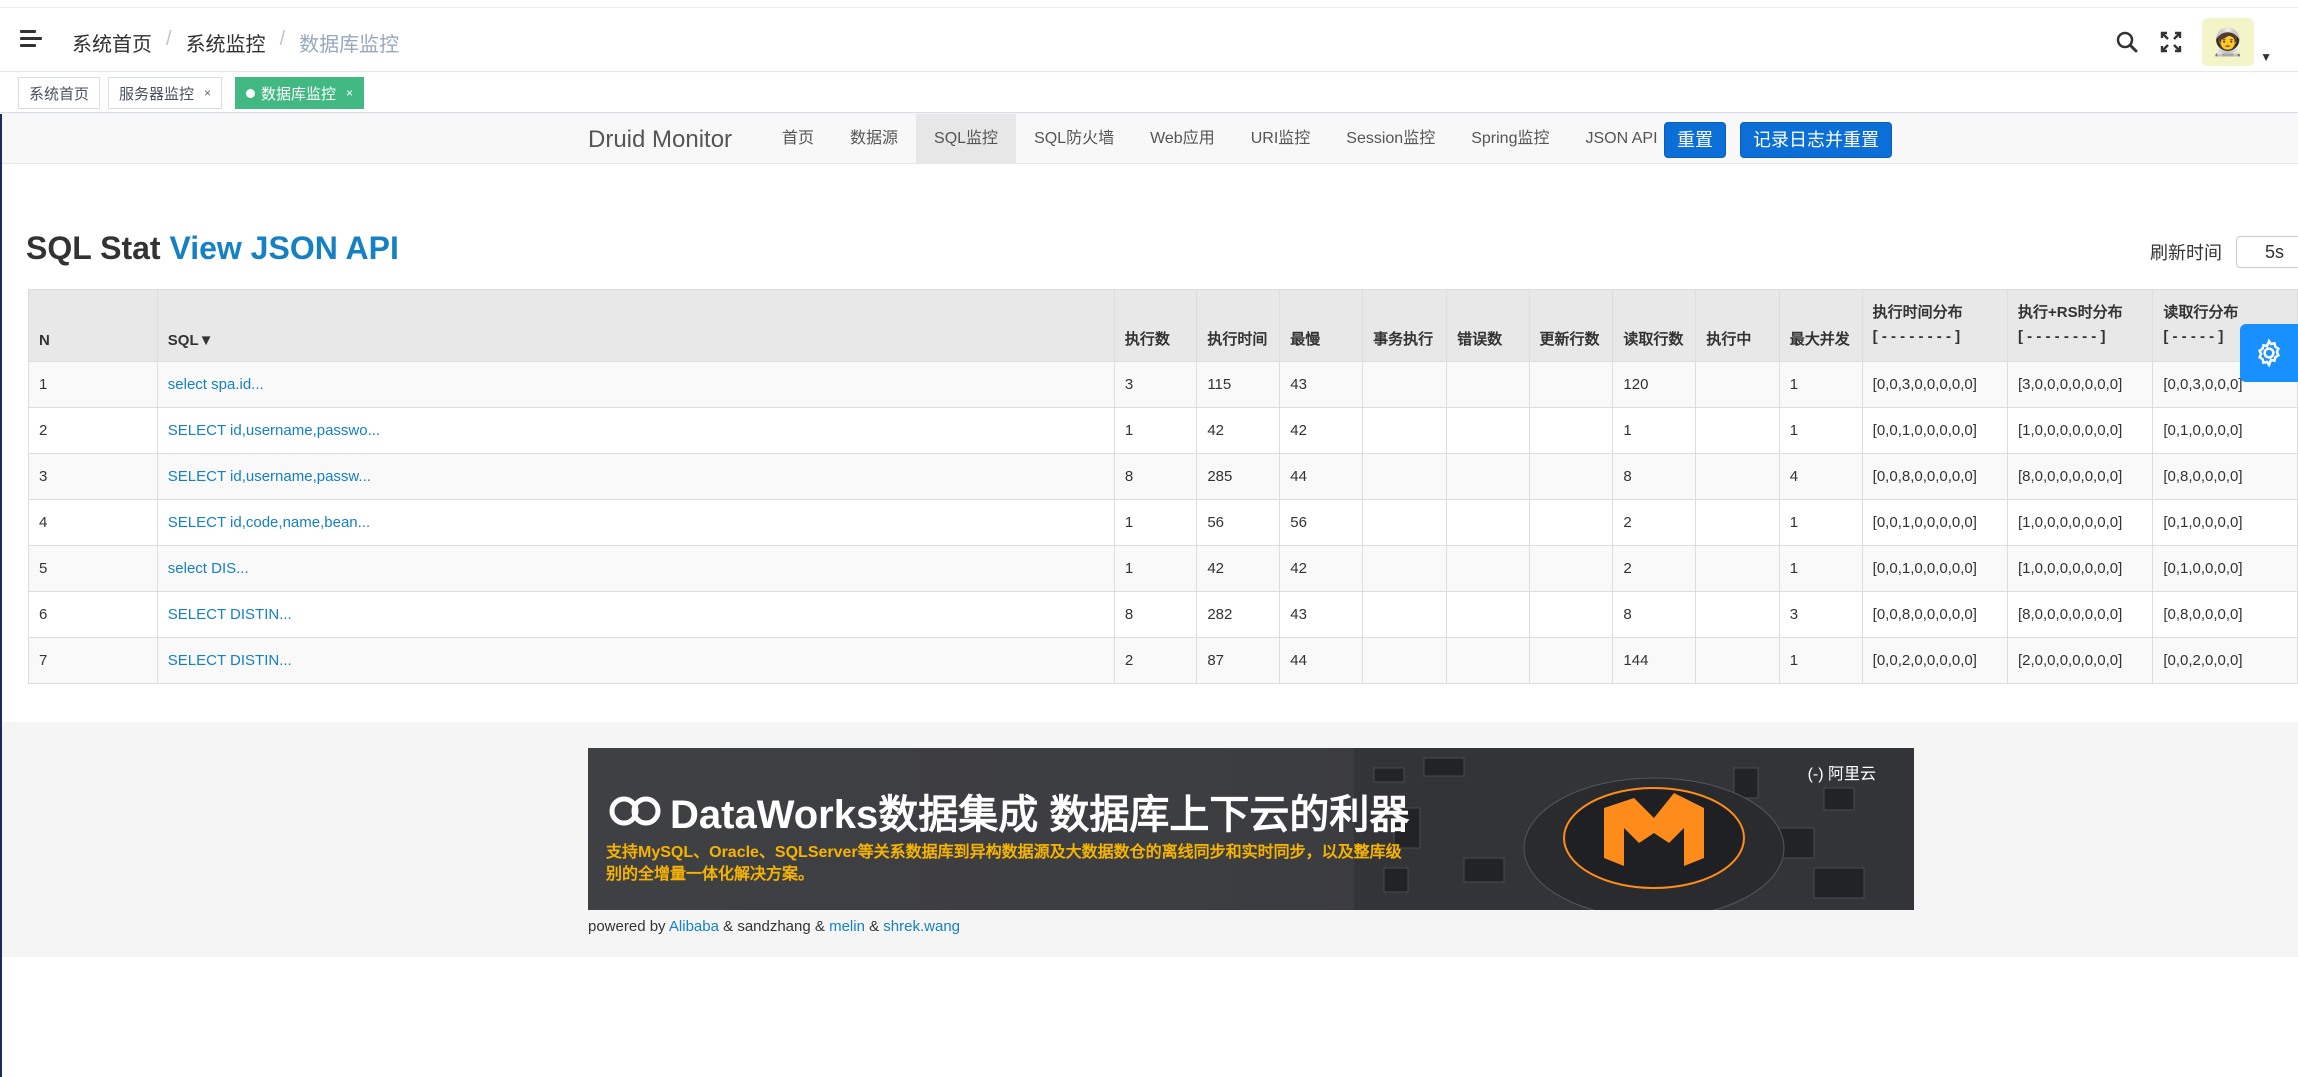  I want to click on cell-time: 42, so click(1238, 430).